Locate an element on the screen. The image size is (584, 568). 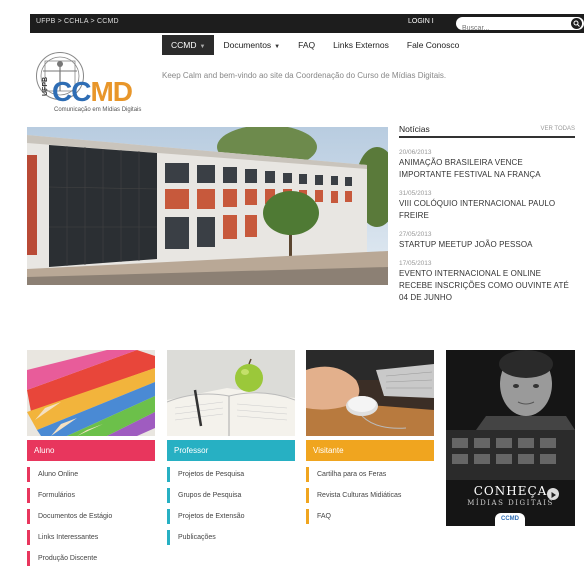
link-grupos-pesquisa: Grupos de Pesquisa is located at coordinates (231, 495).